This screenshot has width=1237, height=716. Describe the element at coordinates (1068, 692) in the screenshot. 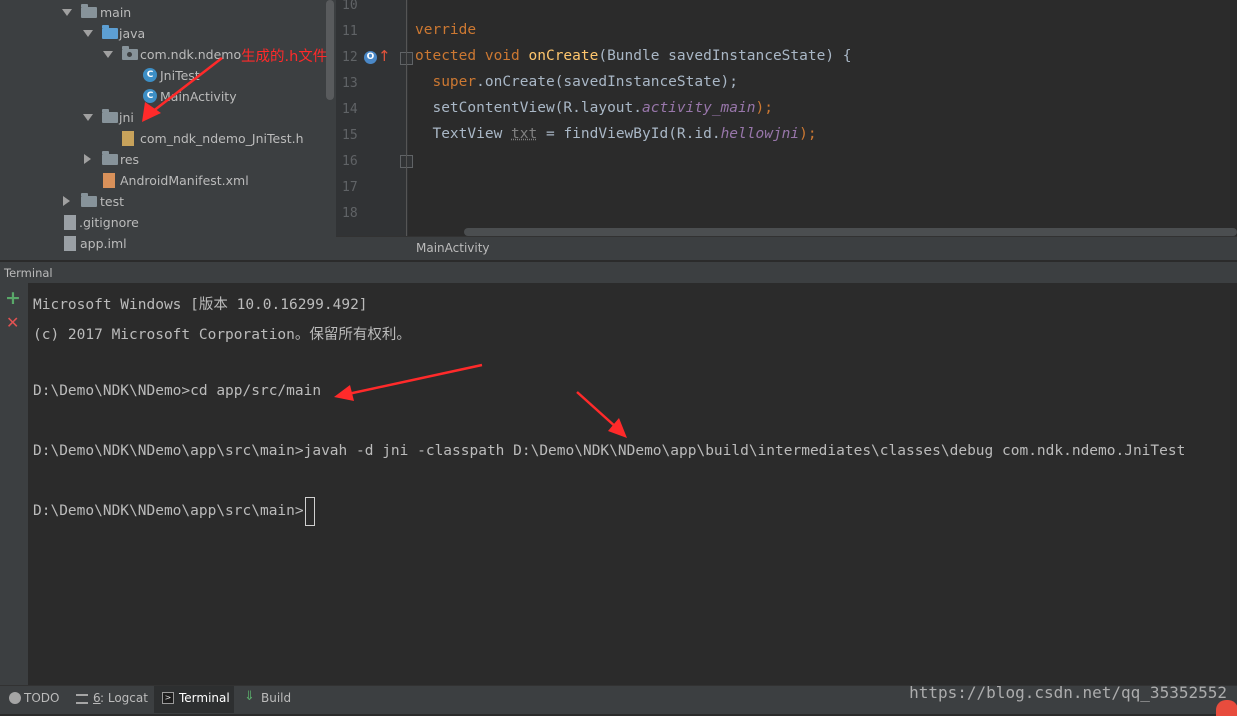

I see `watermark-text: https://blog.csdn.net/qq_35352552` at that location.